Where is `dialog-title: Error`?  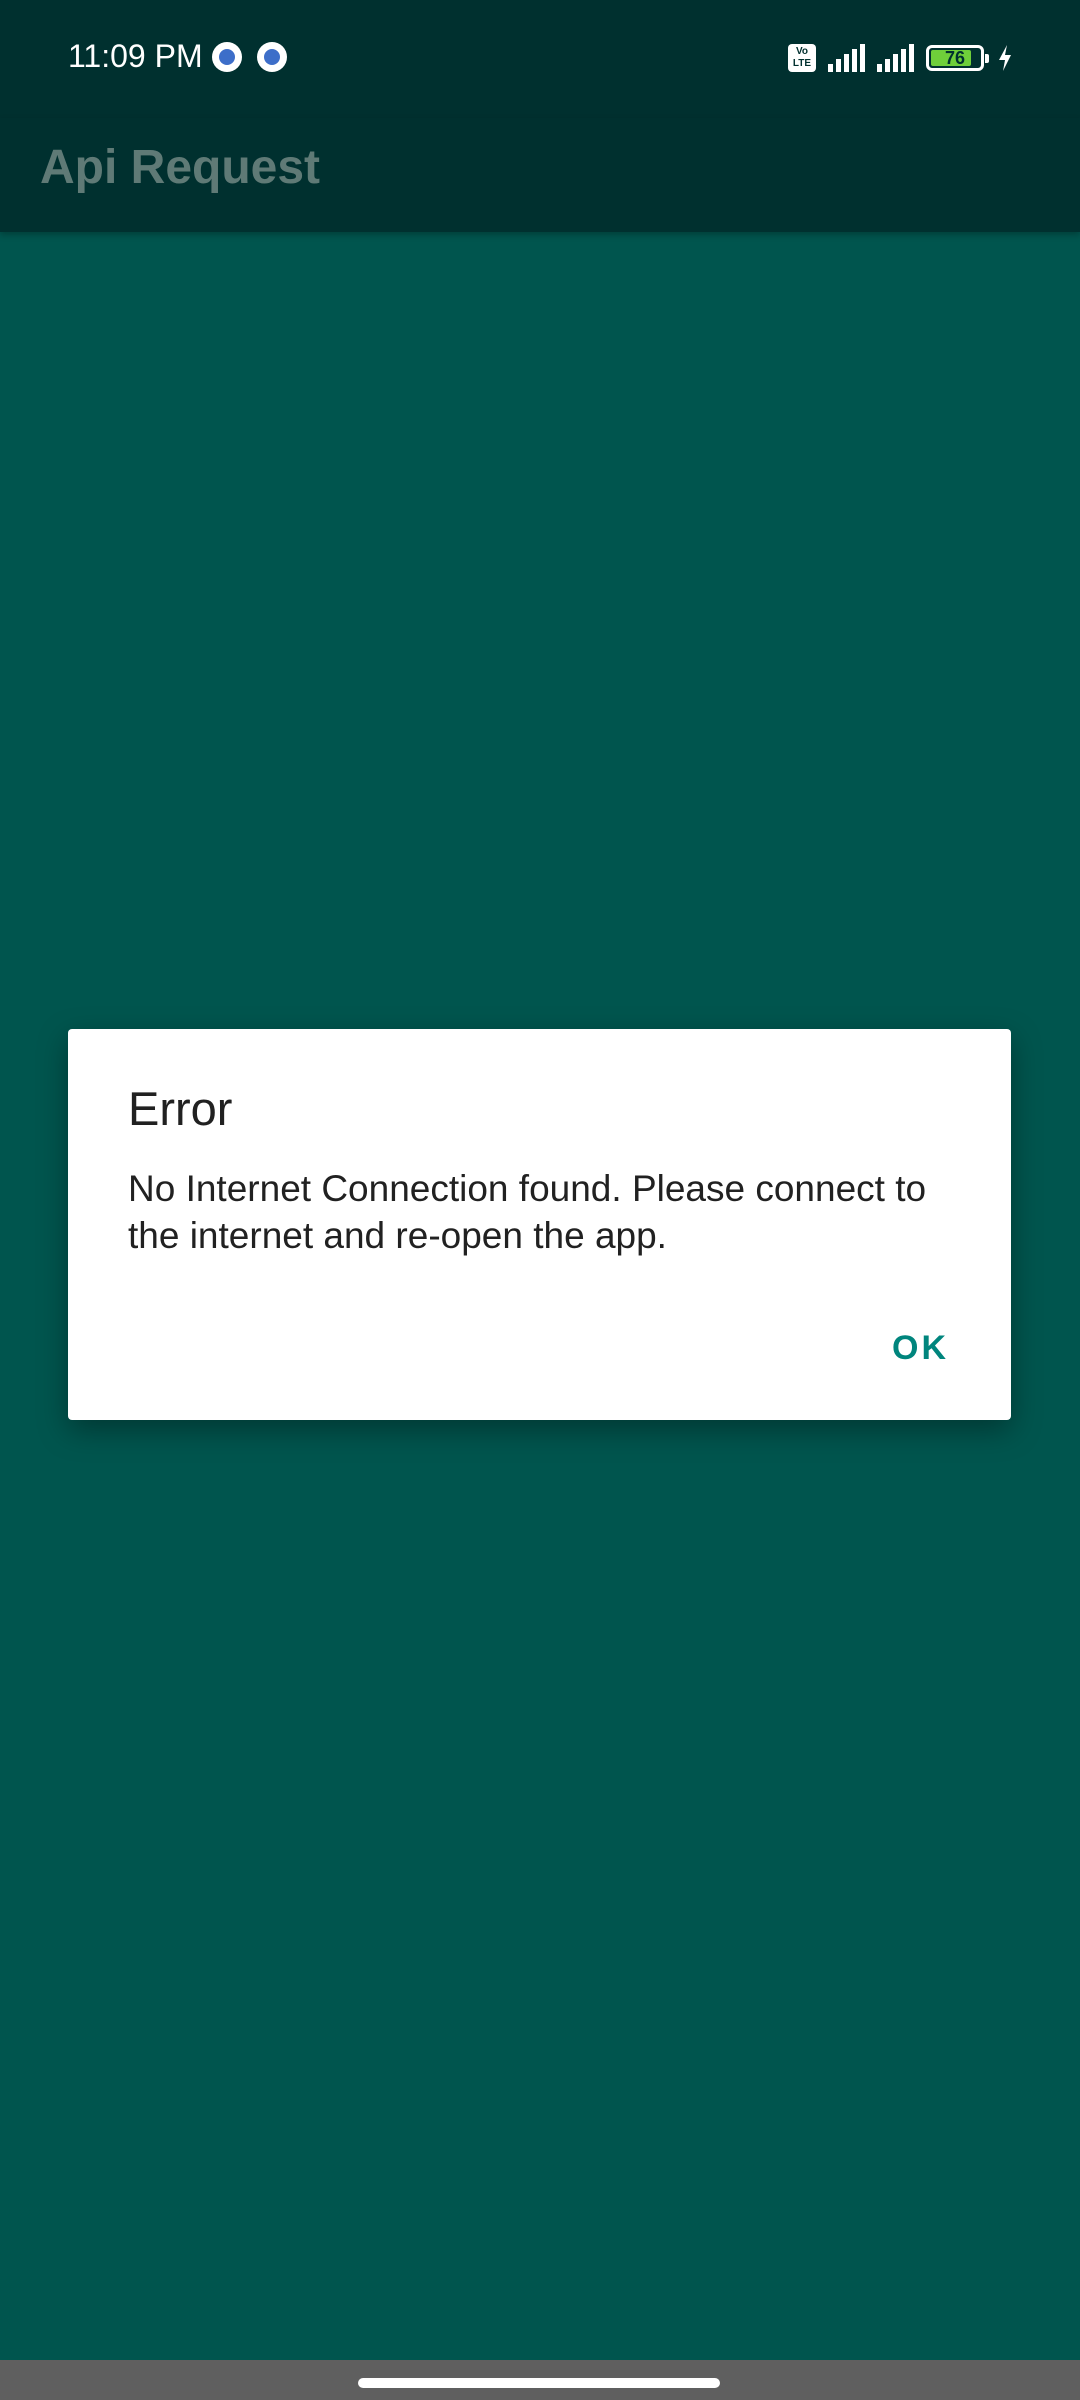 dialog-title: Error is located at coordinates (180, 1108).